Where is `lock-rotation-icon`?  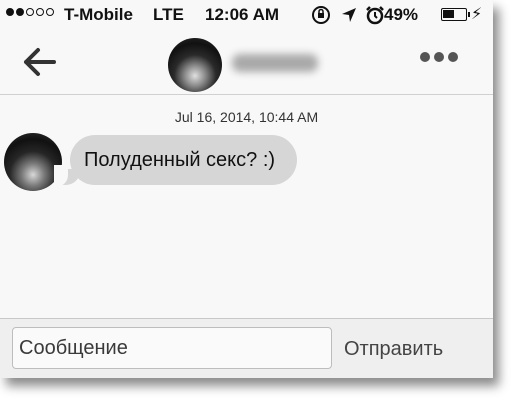 lock-rotation-icon is located at coordinates (321, 15).